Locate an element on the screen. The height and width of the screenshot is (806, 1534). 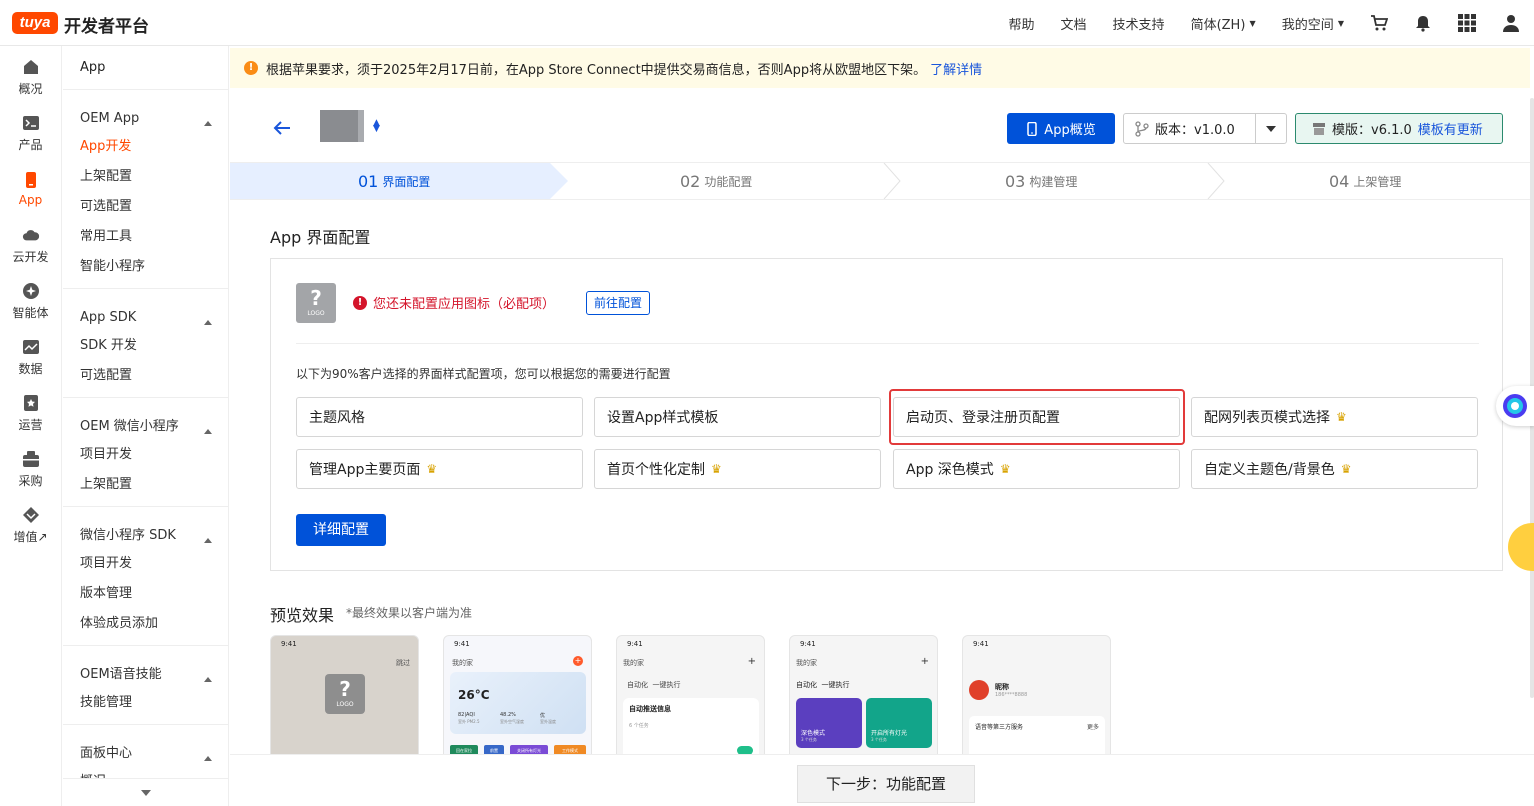
rail-label: 云开发 is located at coordinates (30, 256).